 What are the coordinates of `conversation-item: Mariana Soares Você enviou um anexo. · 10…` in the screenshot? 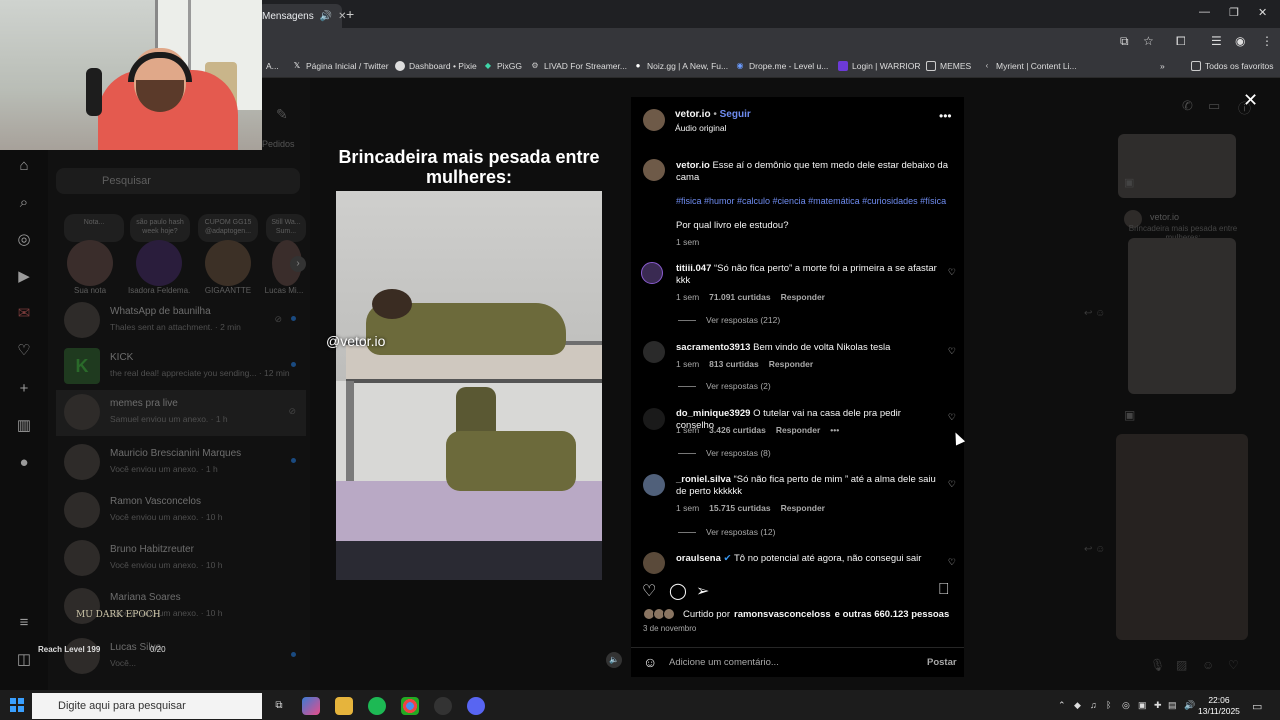 It's located at (181, 607).